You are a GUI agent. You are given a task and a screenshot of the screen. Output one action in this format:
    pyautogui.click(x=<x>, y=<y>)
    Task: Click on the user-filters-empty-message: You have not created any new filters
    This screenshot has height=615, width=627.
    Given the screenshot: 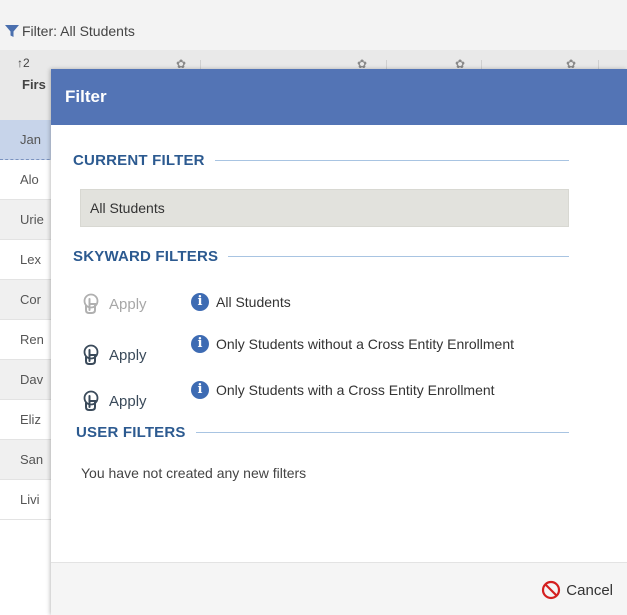 What is the action you would take?
    pyautogui.click(x=194, y=473)
    